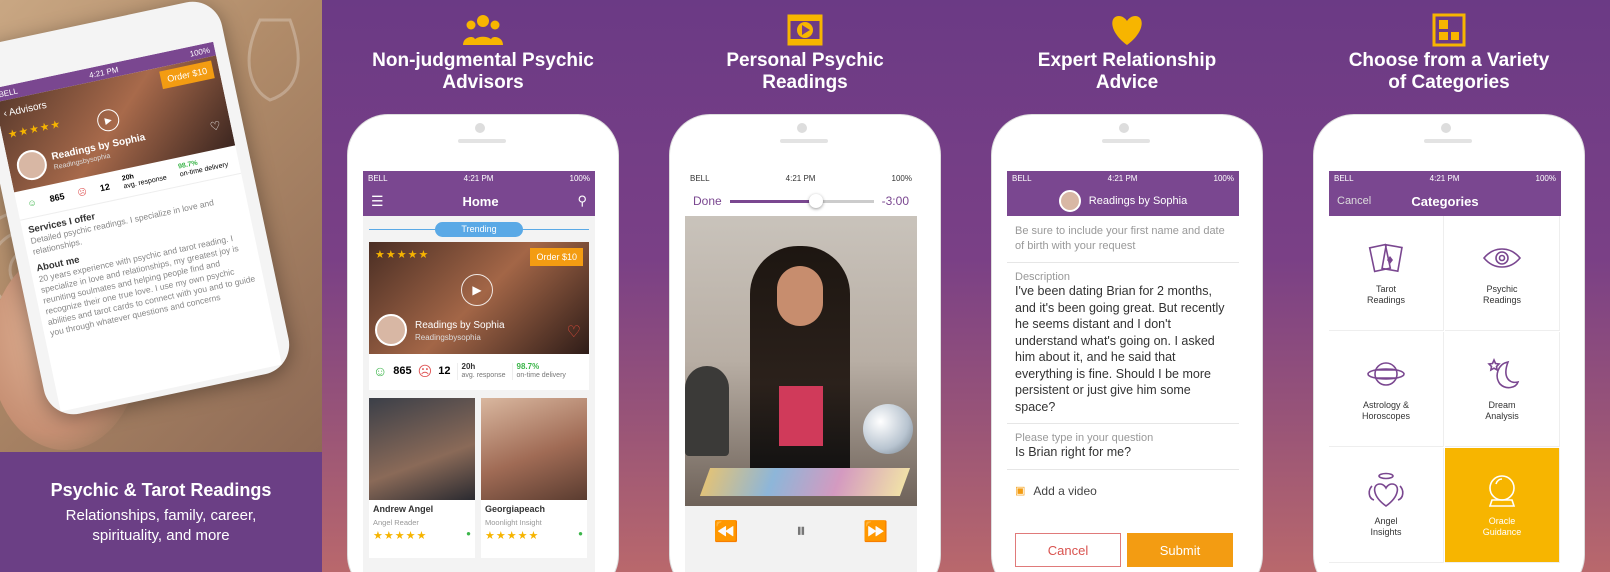 The height and width of the screenshot is (572, 1610). What do you see at coordinates (816, 200) in the screenshot?
I see `scrubber-knob` at bounding box center [816, 200].